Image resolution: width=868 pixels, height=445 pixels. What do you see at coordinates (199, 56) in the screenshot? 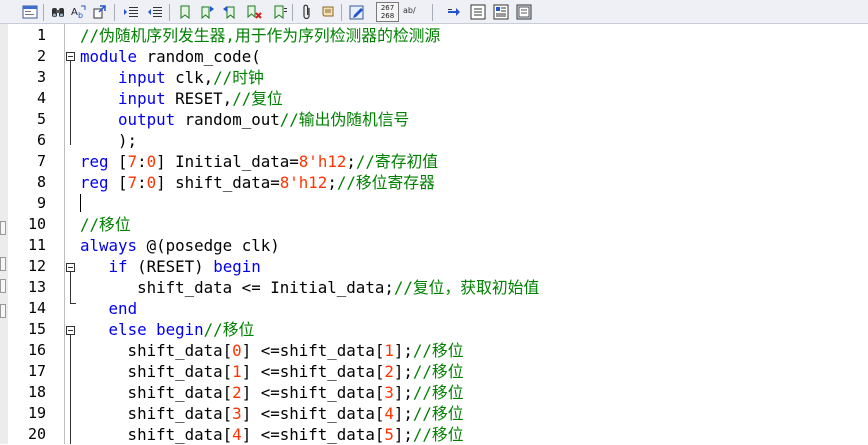
I see `code-token: random_code(` at bounding box center [199, 56].